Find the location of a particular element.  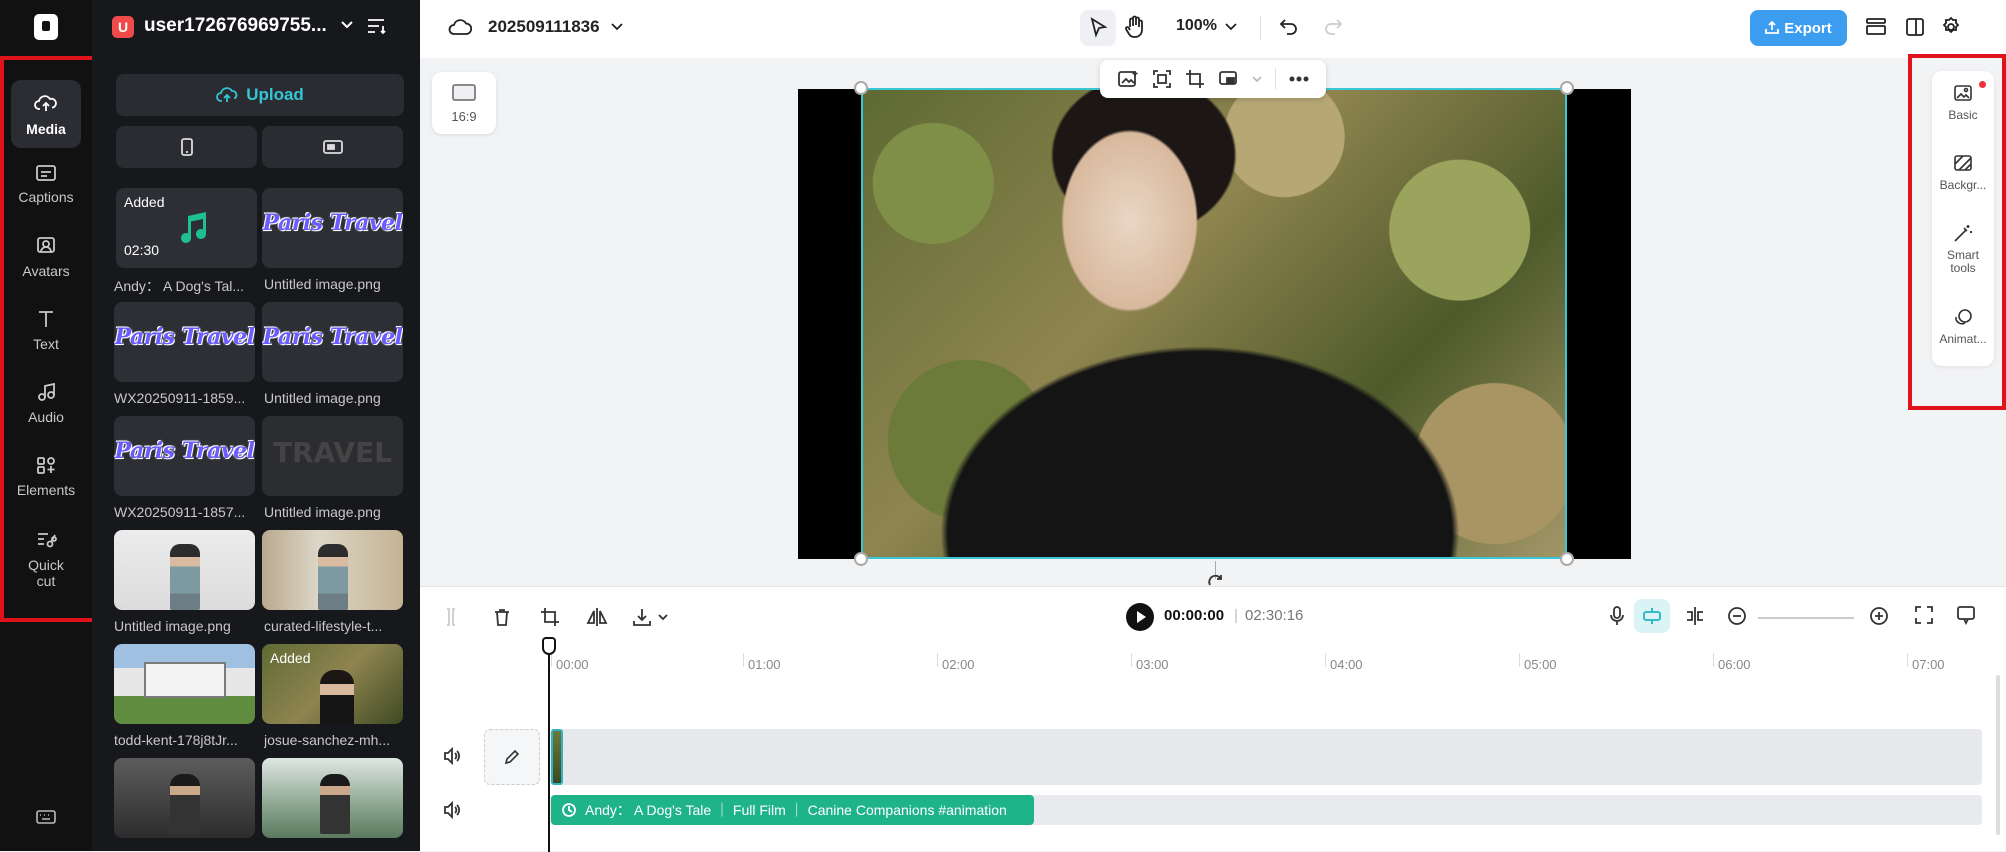

play-button is located at coordinates (1140, 617).